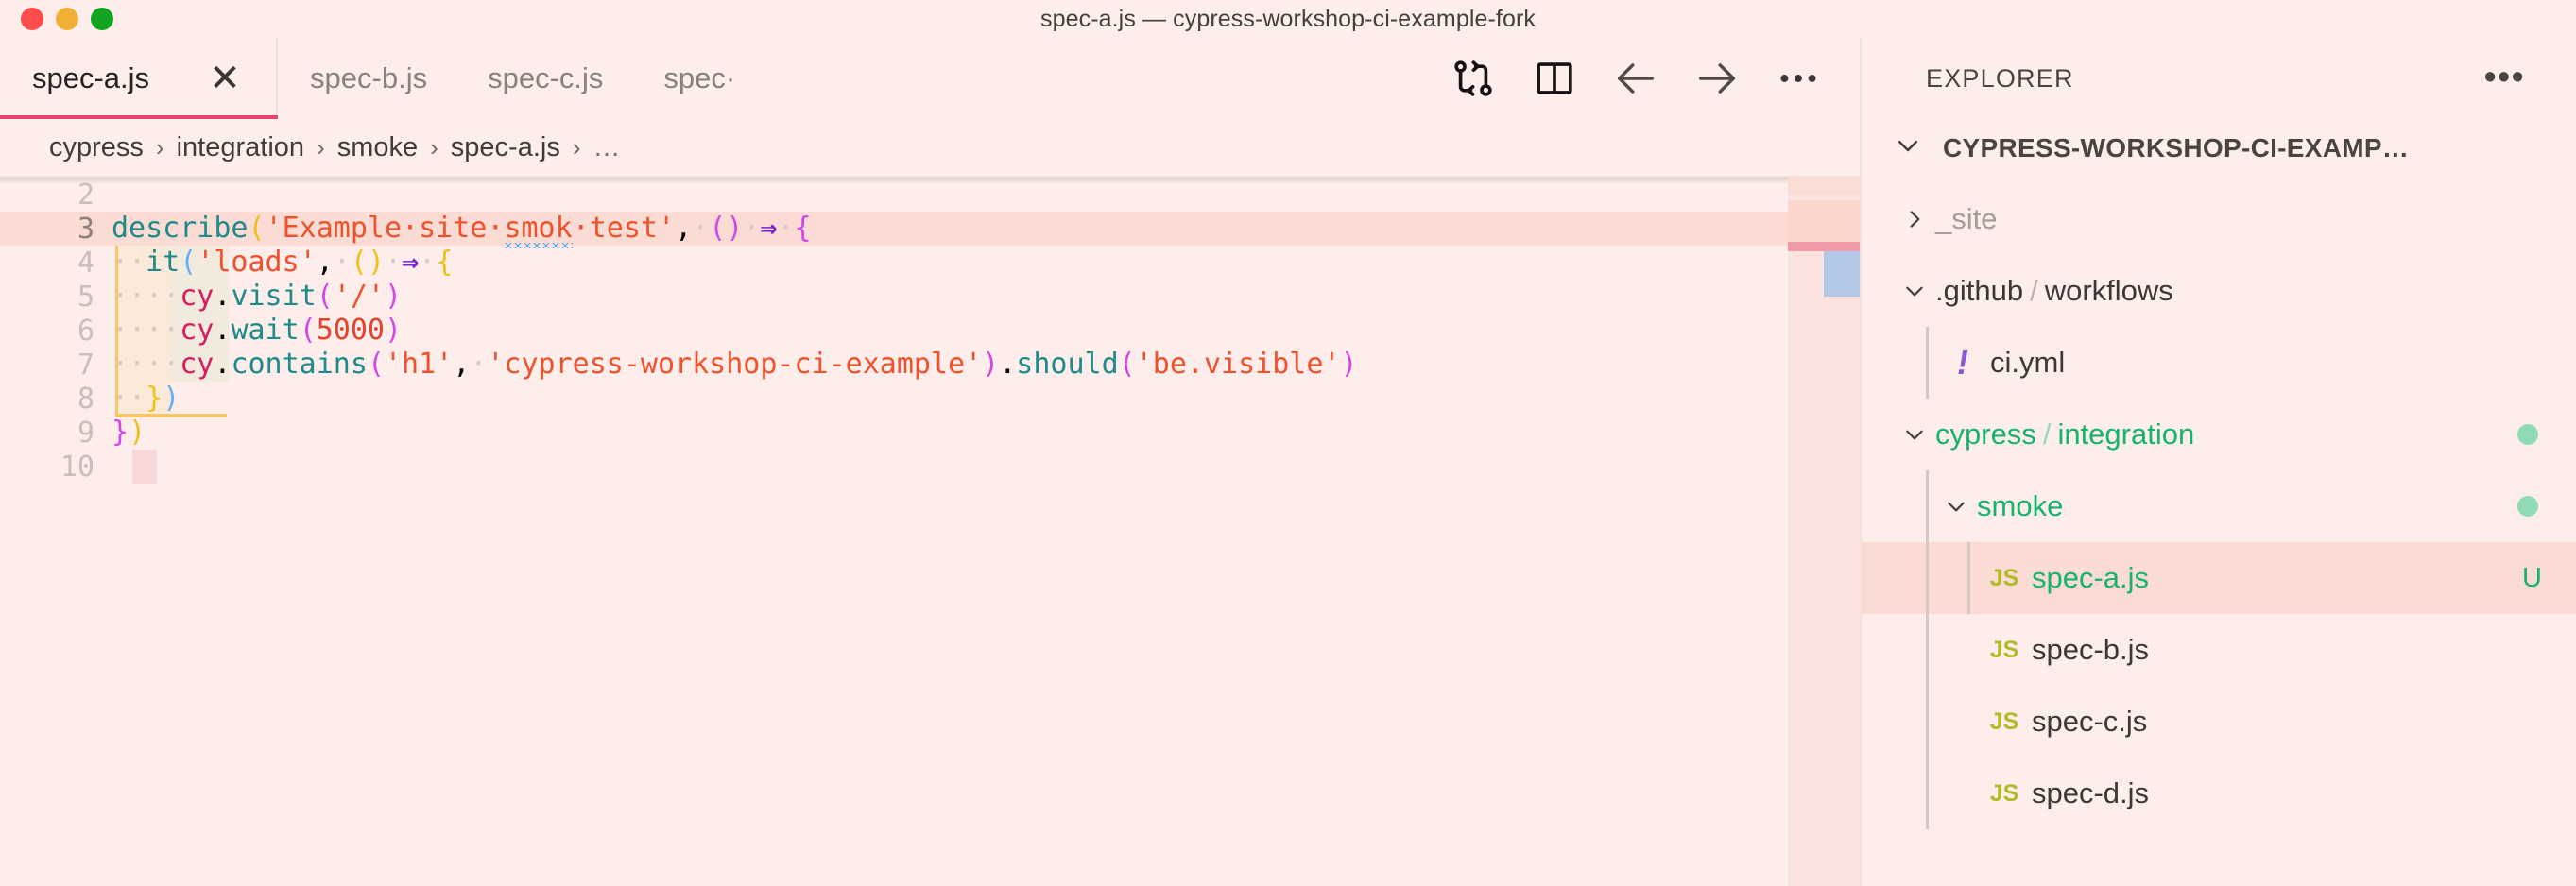 The image size is (2576, 886). I want to click on tab-label: spec-b.js, so click(369, 78).